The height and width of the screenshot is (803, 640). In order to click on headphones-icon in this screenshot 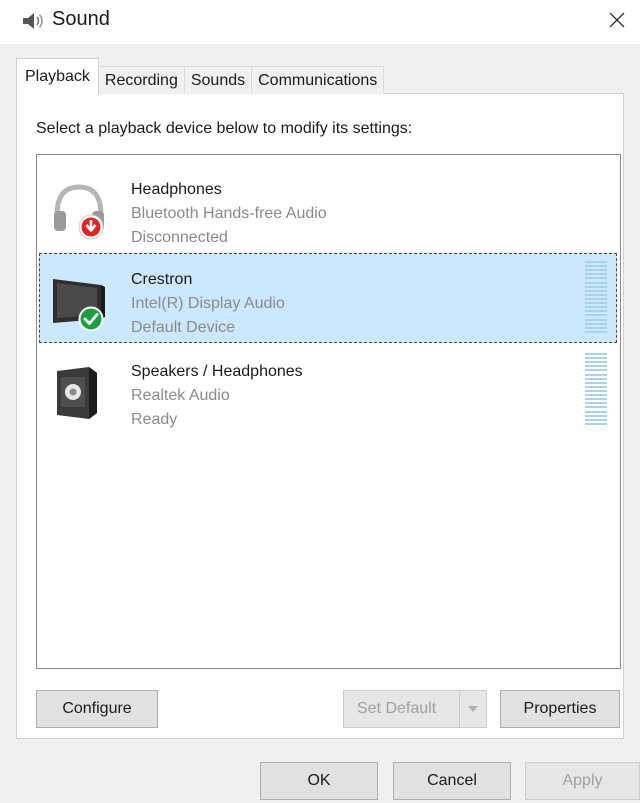, I will do `click(79, 212)`.